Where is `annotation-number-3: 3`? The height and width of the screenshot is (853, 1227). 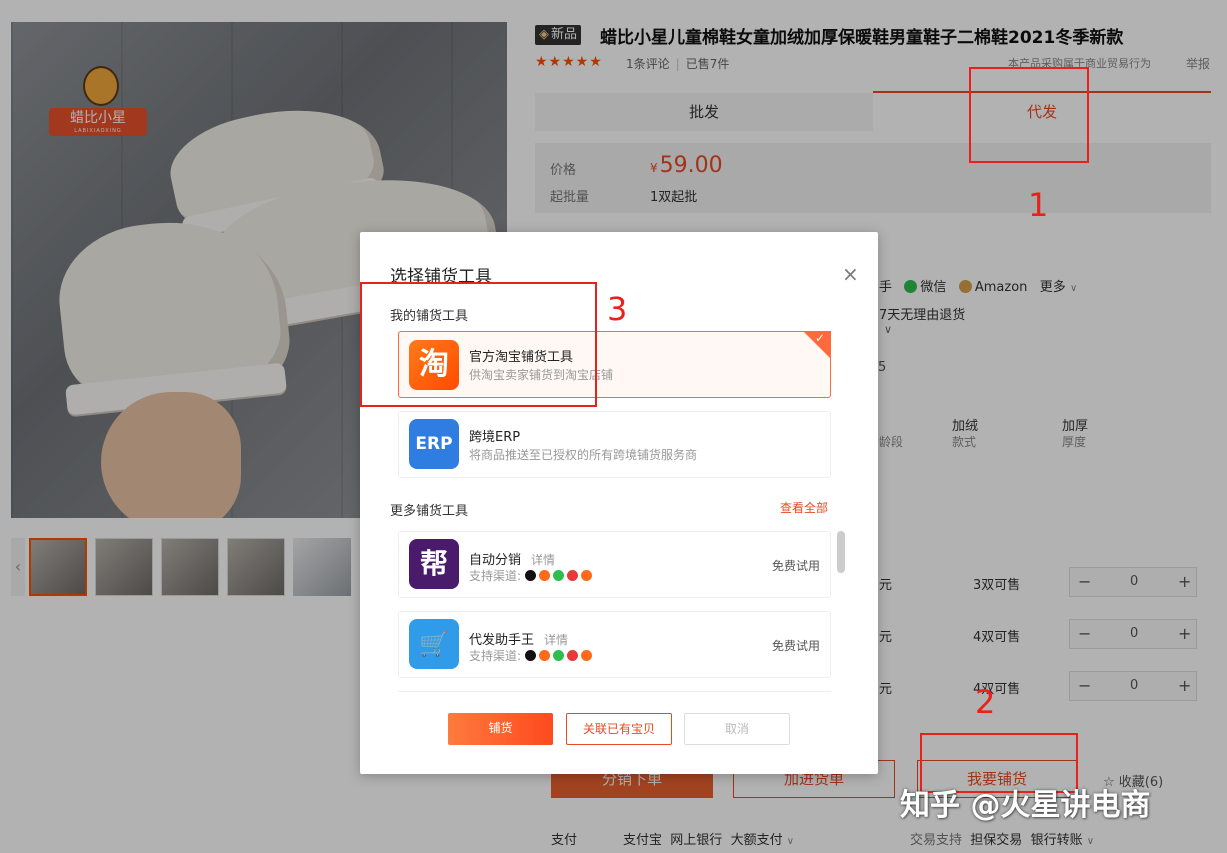
annotation-number-3: 3 is located at coordinates (617, 309).